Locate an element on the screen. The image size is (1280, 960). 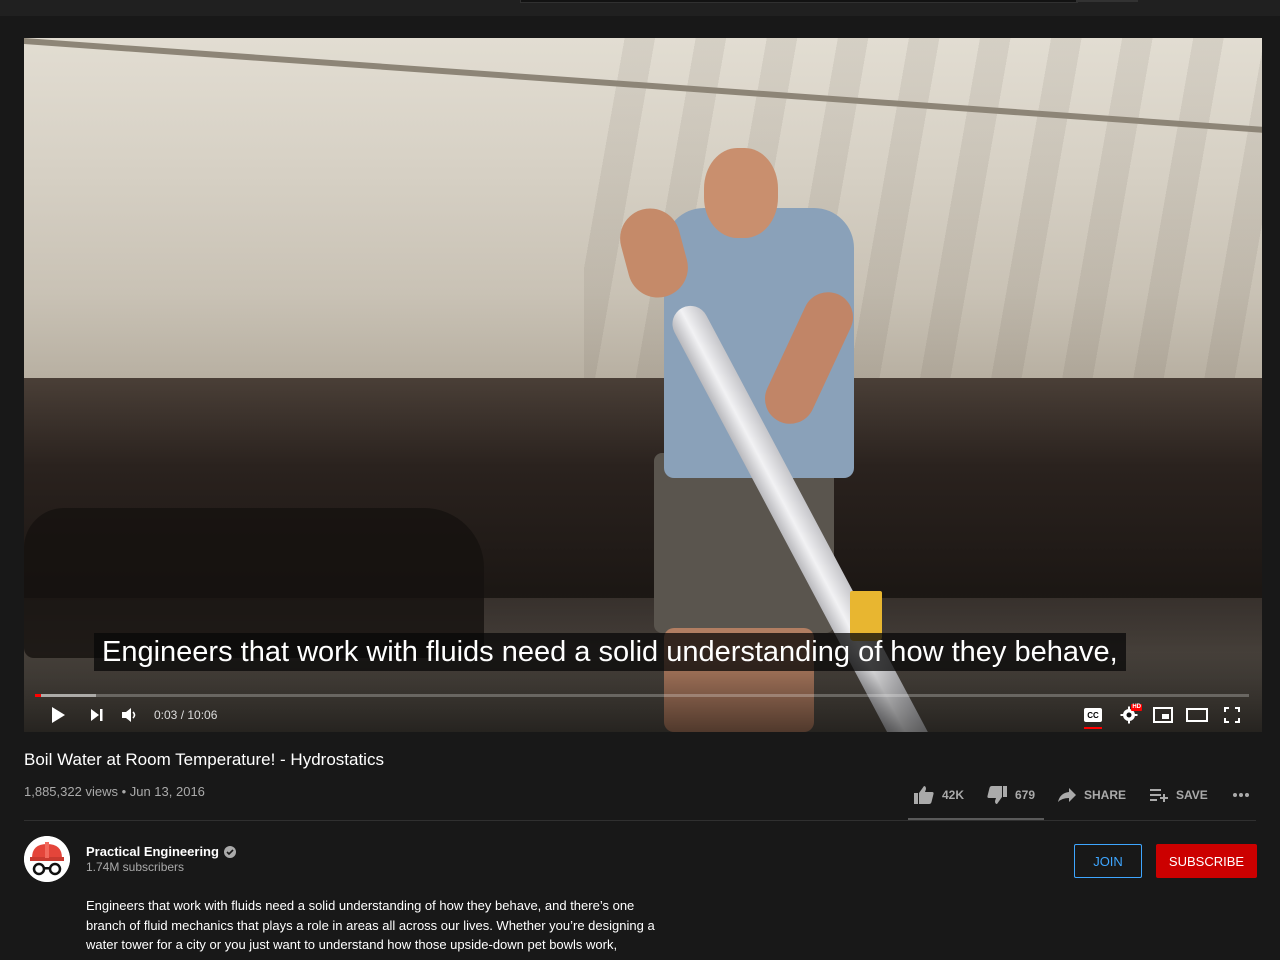
miniplayer-button is located at coordinates (1163, 715).